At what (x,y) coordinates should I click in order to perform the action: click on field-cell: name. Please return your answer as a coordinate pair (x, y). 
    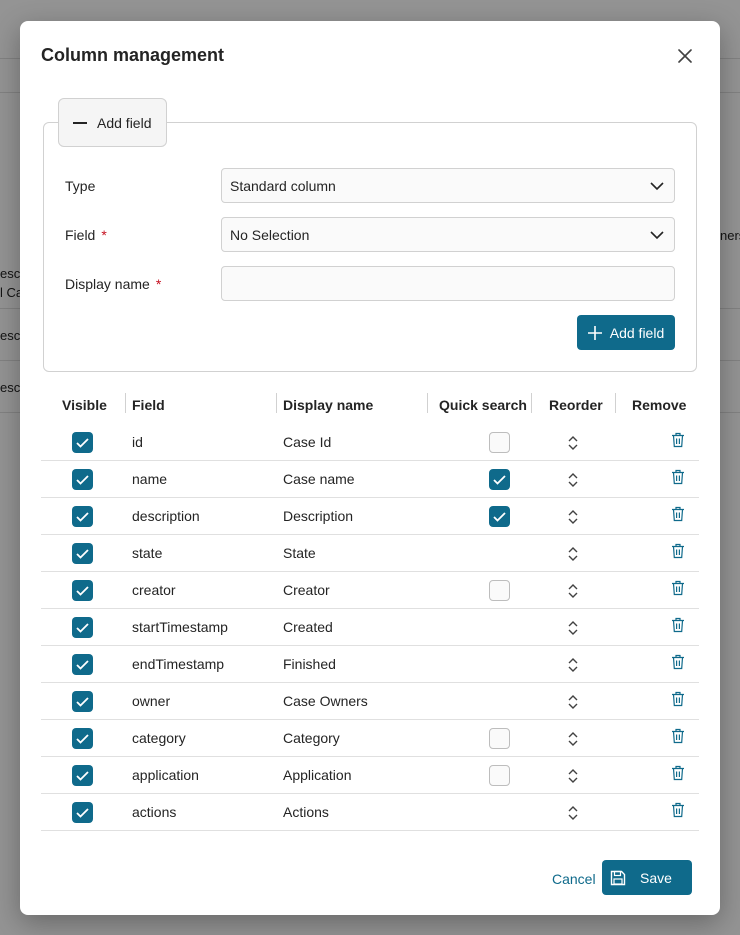
    Looking at the image, I should click on (150, 479).